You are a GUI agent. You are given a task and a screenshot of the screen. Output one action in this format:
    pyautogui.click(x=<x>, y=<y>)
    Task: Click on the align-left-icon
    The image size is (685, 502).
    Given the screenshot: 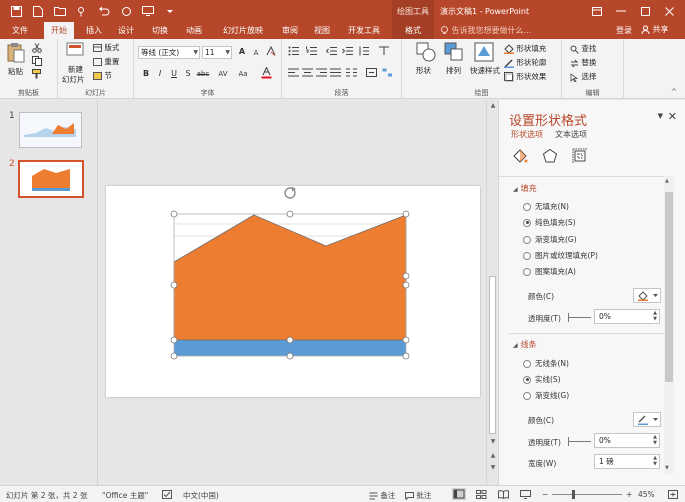 What is the action you would take?
    pyautogui.click(x=293, y=73)
    